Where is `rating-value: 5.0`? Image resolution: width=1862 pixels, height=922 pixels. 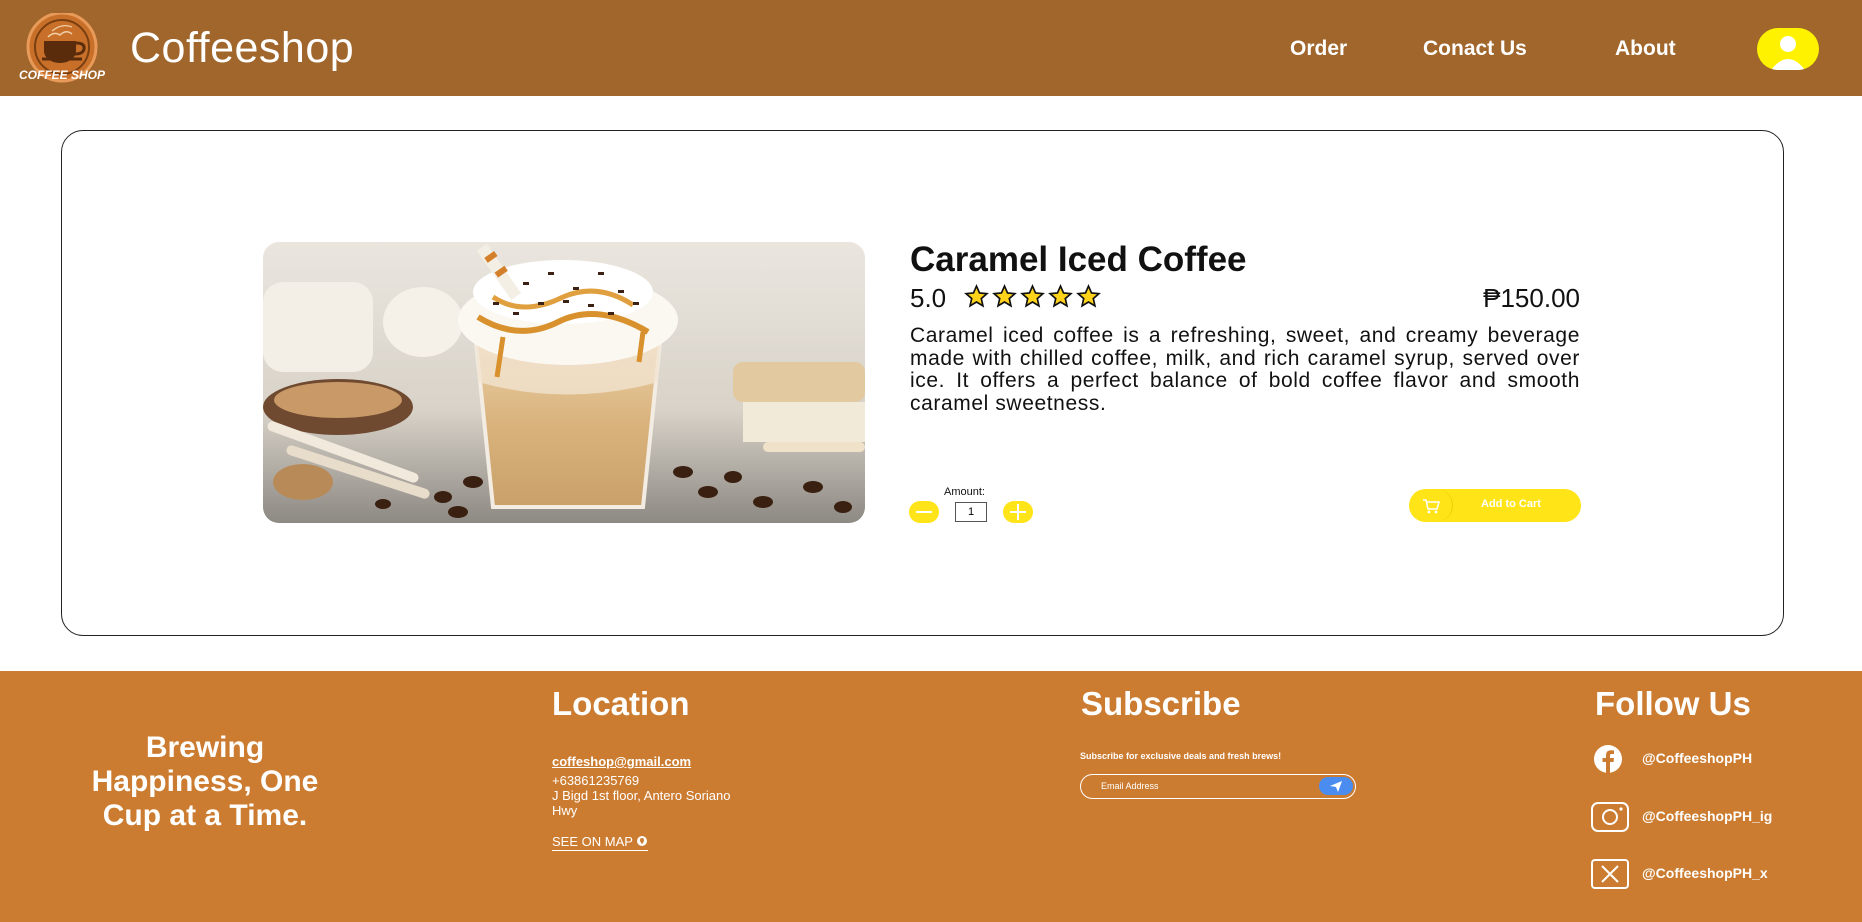 rating-value: 5.0 is located at coordinates (928, 298).